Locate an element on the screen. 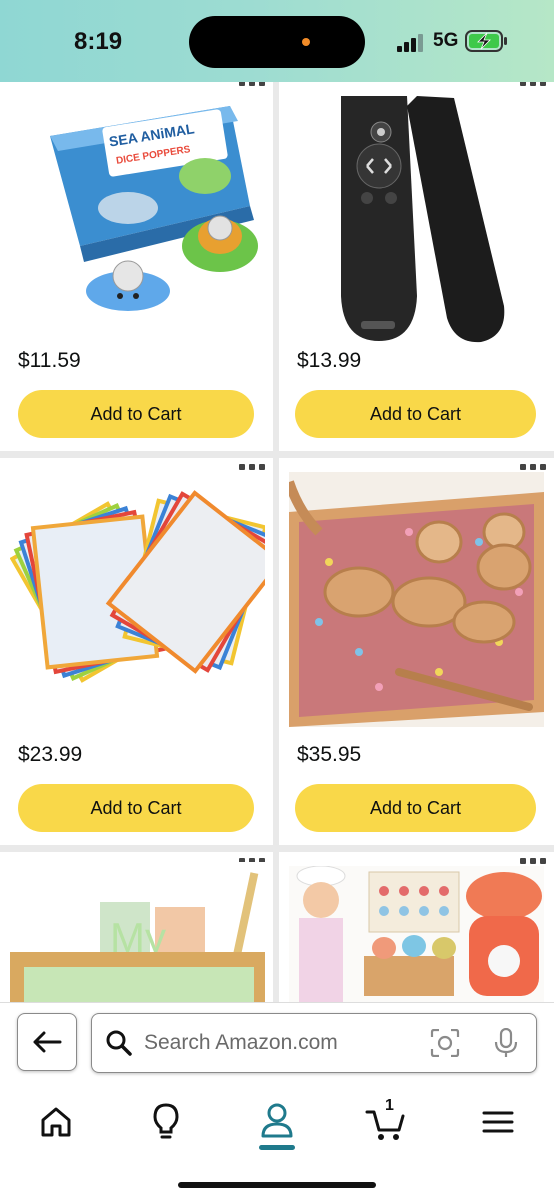 This screenshot has width=554, height=1200. magnifier-icon is located at coordinates (119, 1043).